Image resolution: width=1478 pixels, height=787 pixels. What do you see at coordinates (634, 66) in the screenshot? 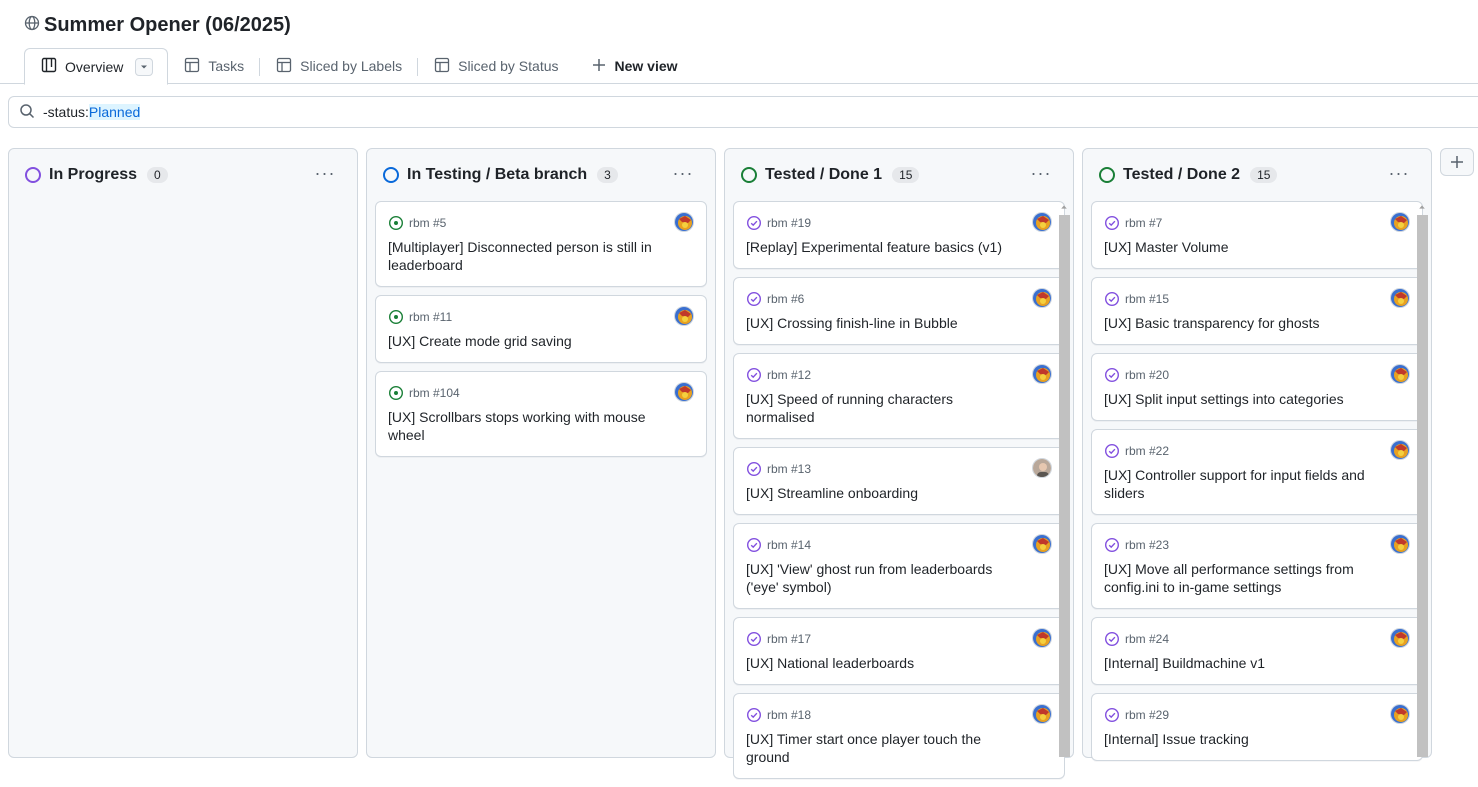
I see `new-view-button: New view` at bounding box center [634, 66].